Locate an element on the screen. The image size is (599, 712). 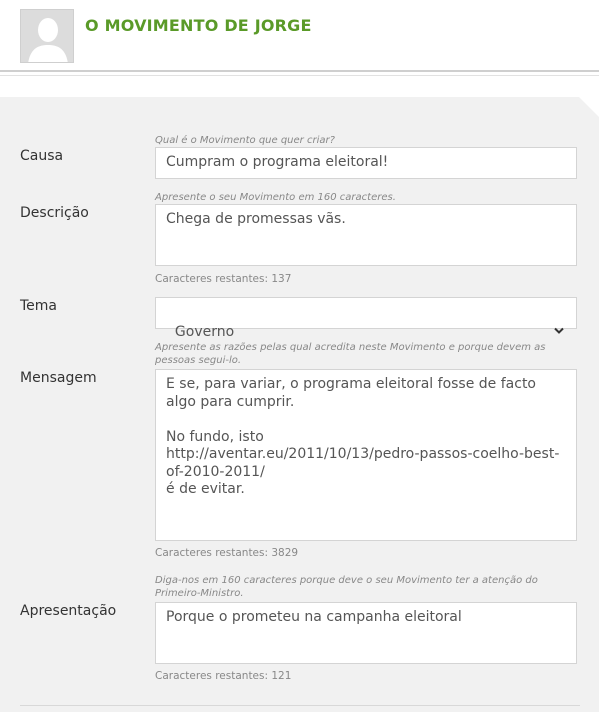
profile-header: O MOVIMENTO DE JORGE is located at coordinates (299, 35).